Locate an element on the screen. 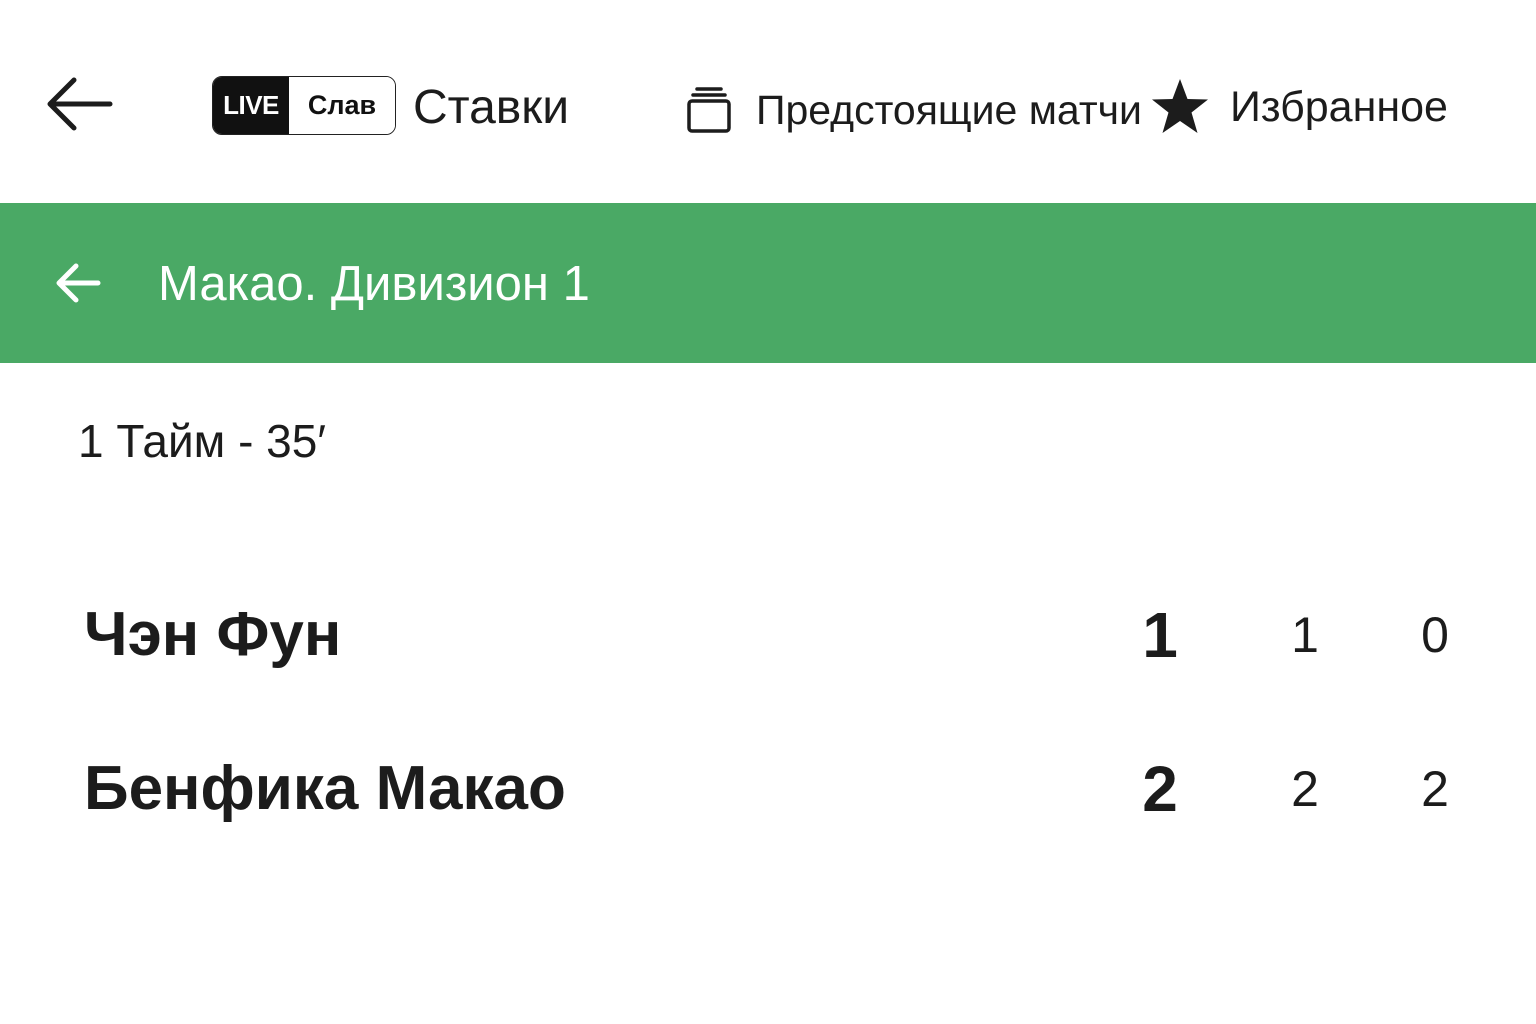 Image resolution: width=1536 pixels, height=1024 pixels. team-row: Бенфика Макао 2 2 2 is located at coordinates (768, 789).